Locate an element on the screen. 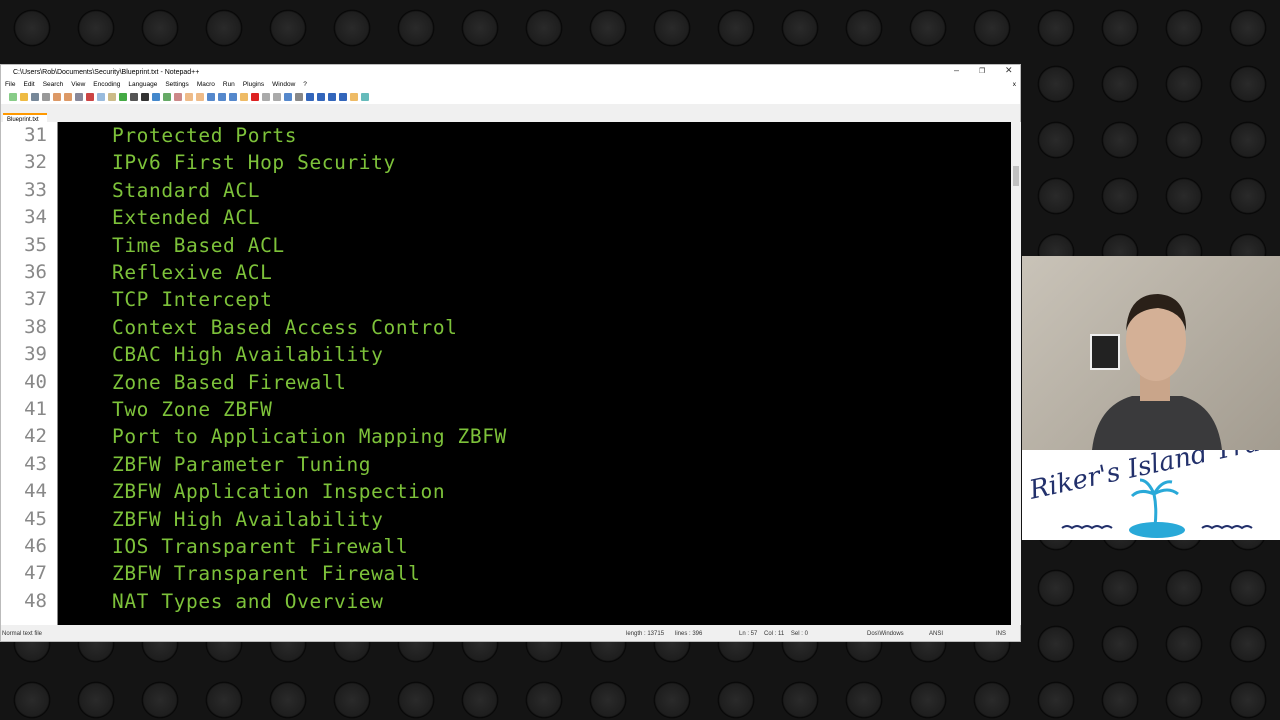 This screenshot has width=1280, height=720. close-document-button: x is located at coordinates (1014, 84).